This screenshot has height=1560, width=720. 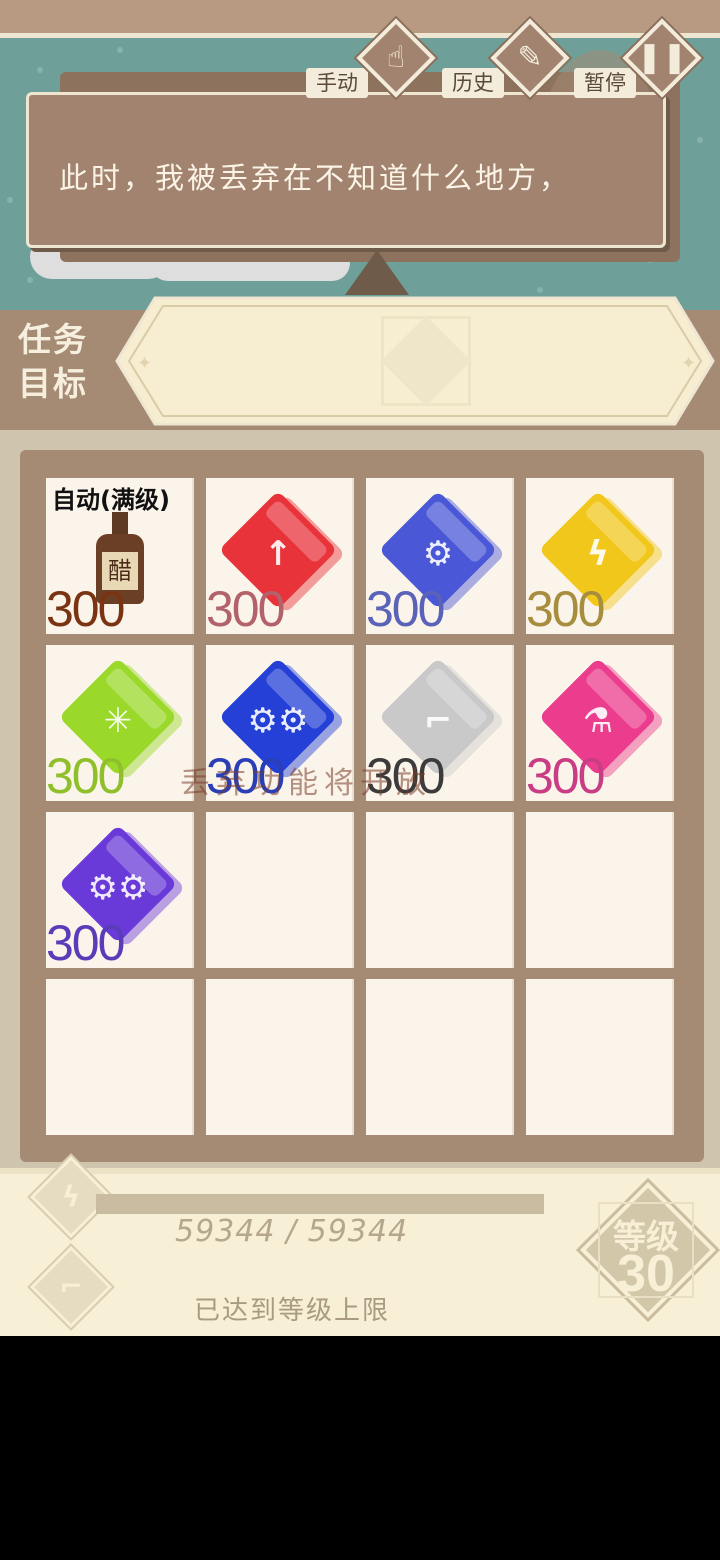 I want to click on hand-refresh-icon: ☝, so click(x=396, y=57).